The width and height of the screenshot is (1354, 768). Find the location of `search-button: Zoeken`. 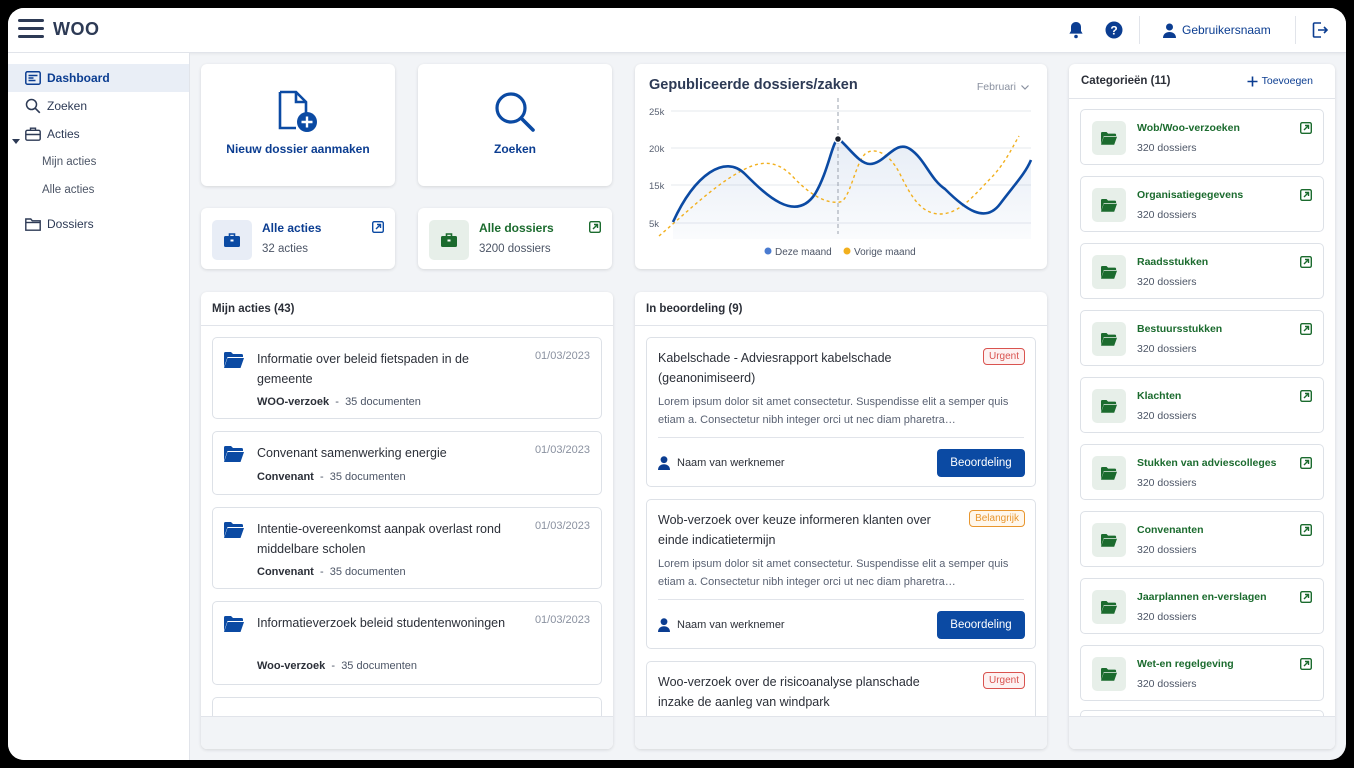

search-button: Zoeken is located at coordinates (515, 125).